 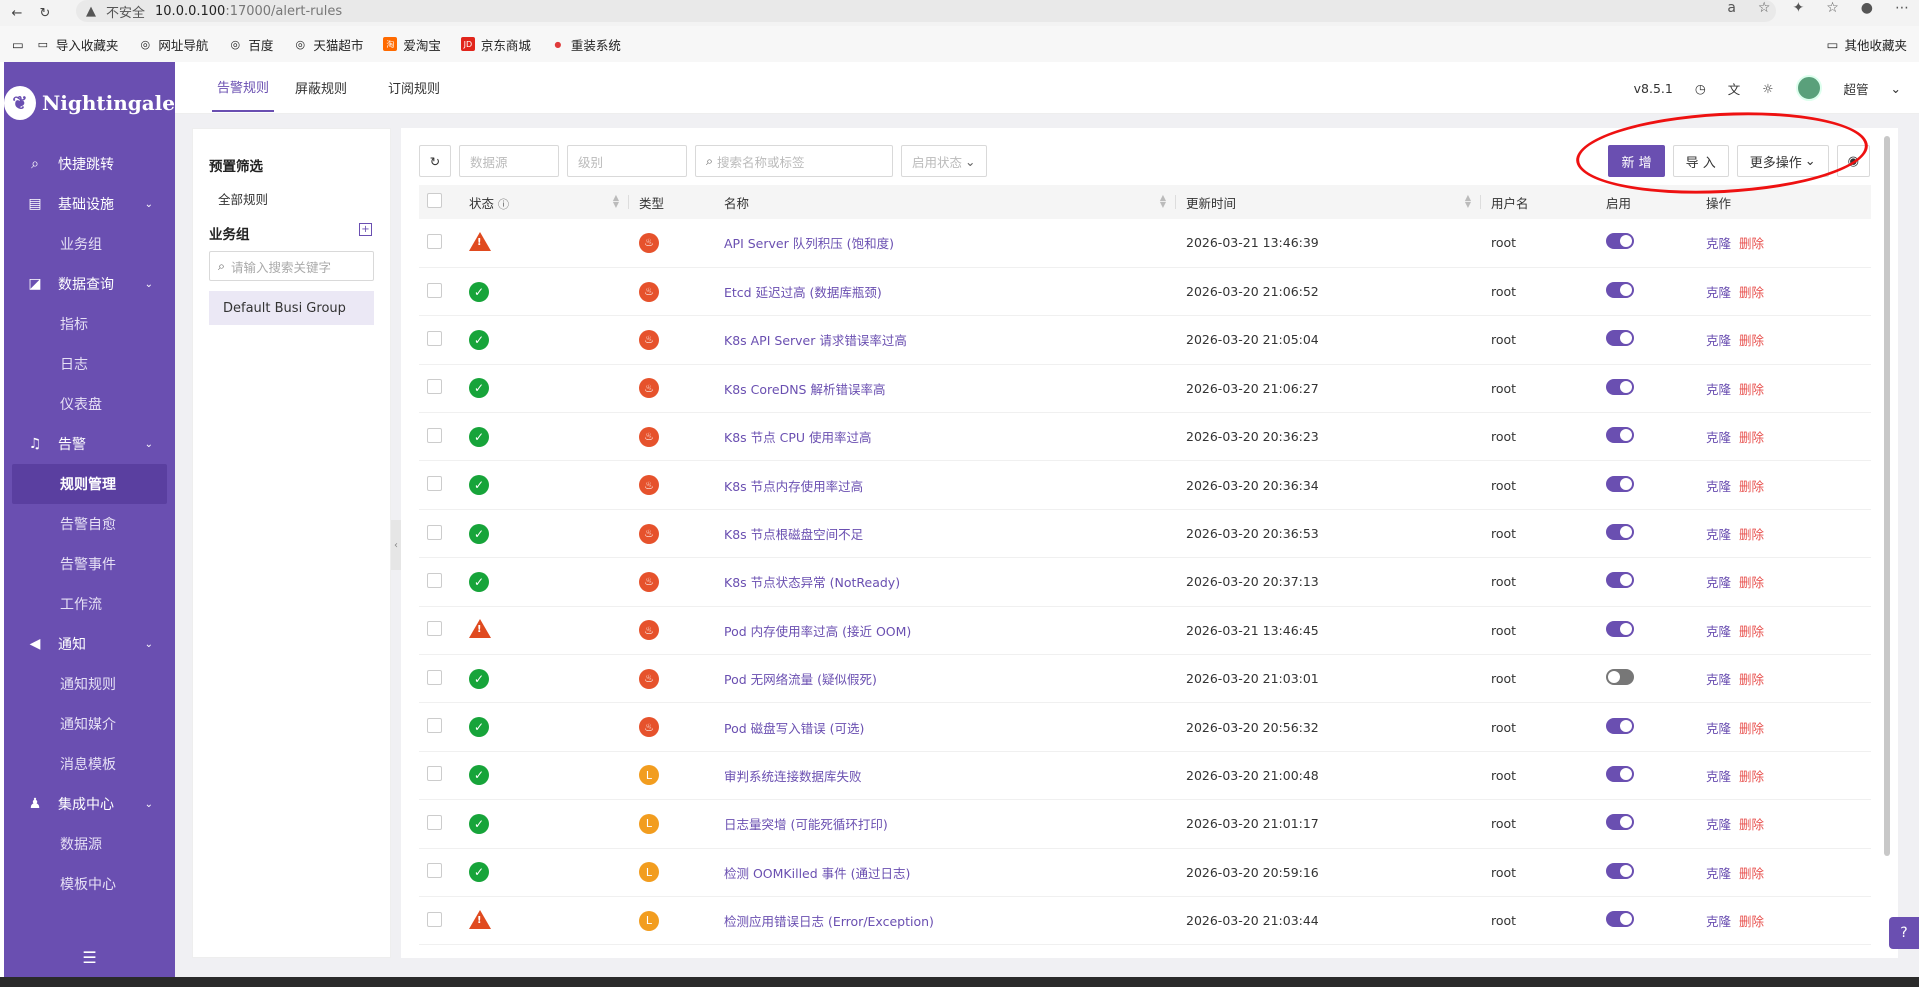 What do you see at coordinates (434, 200) in the screenshot?
I see `select-all-checkbox` at bounding box center [434, 200].